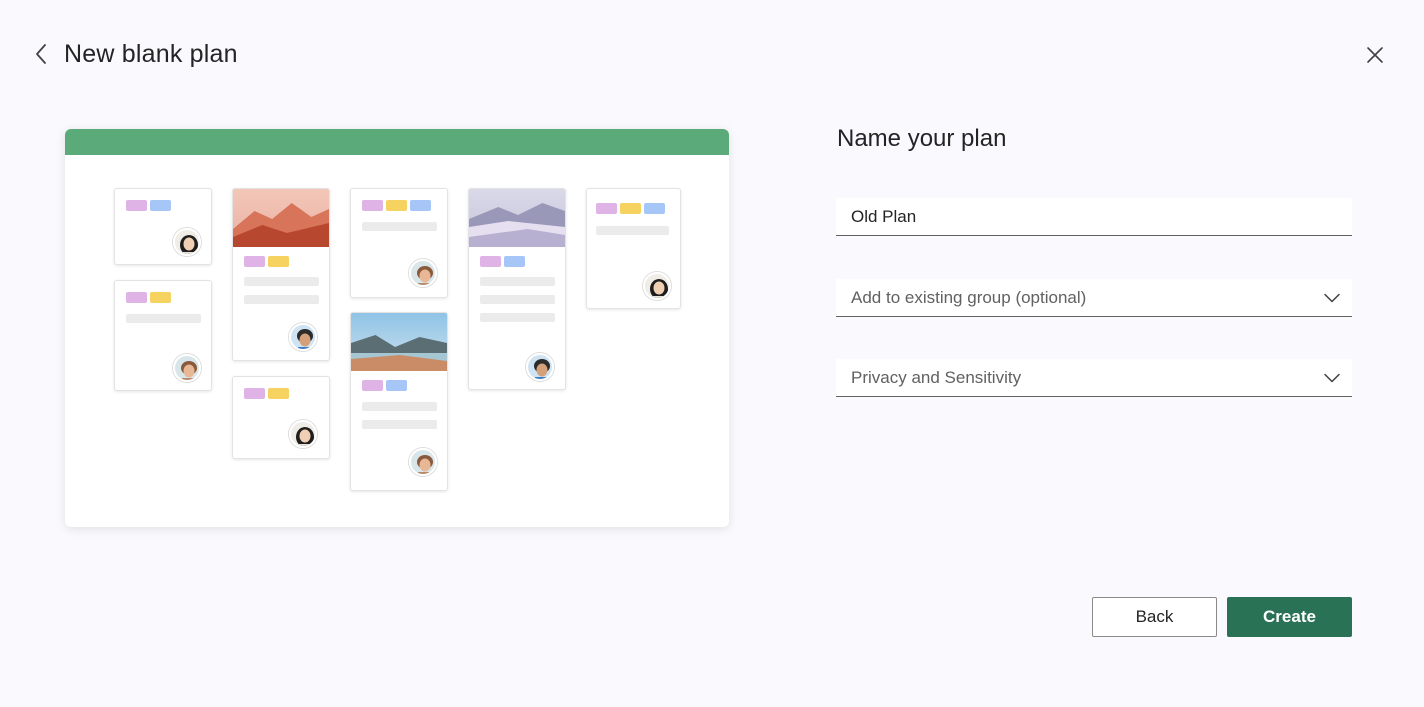 This screenshot has width=1424, height=707. I want to click on close-icon, so click(1375, 55).